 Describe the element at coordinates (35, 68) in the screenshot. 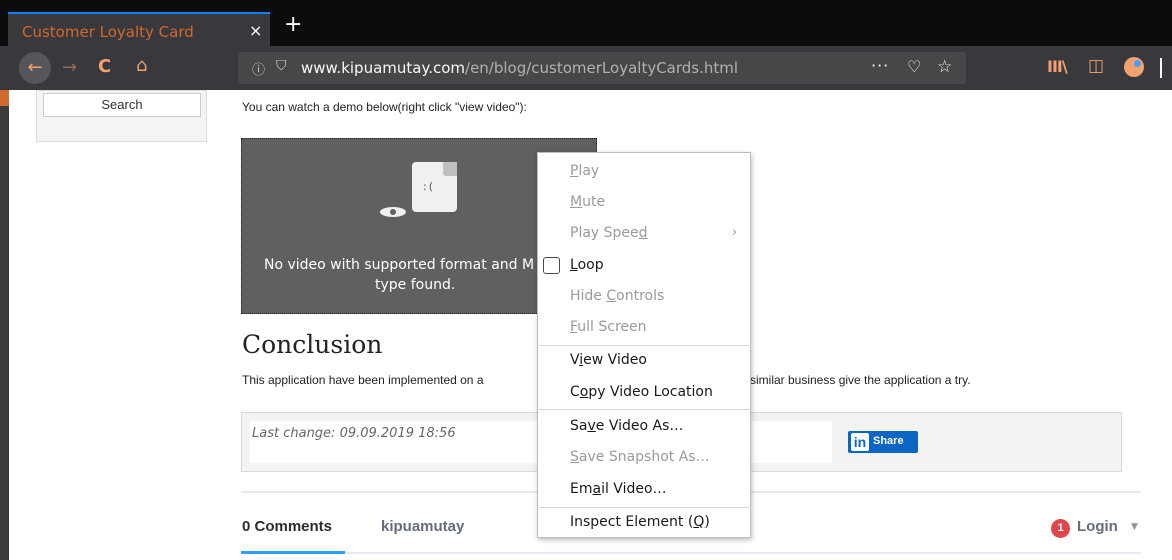

I see `back-icon: ←` at that location.